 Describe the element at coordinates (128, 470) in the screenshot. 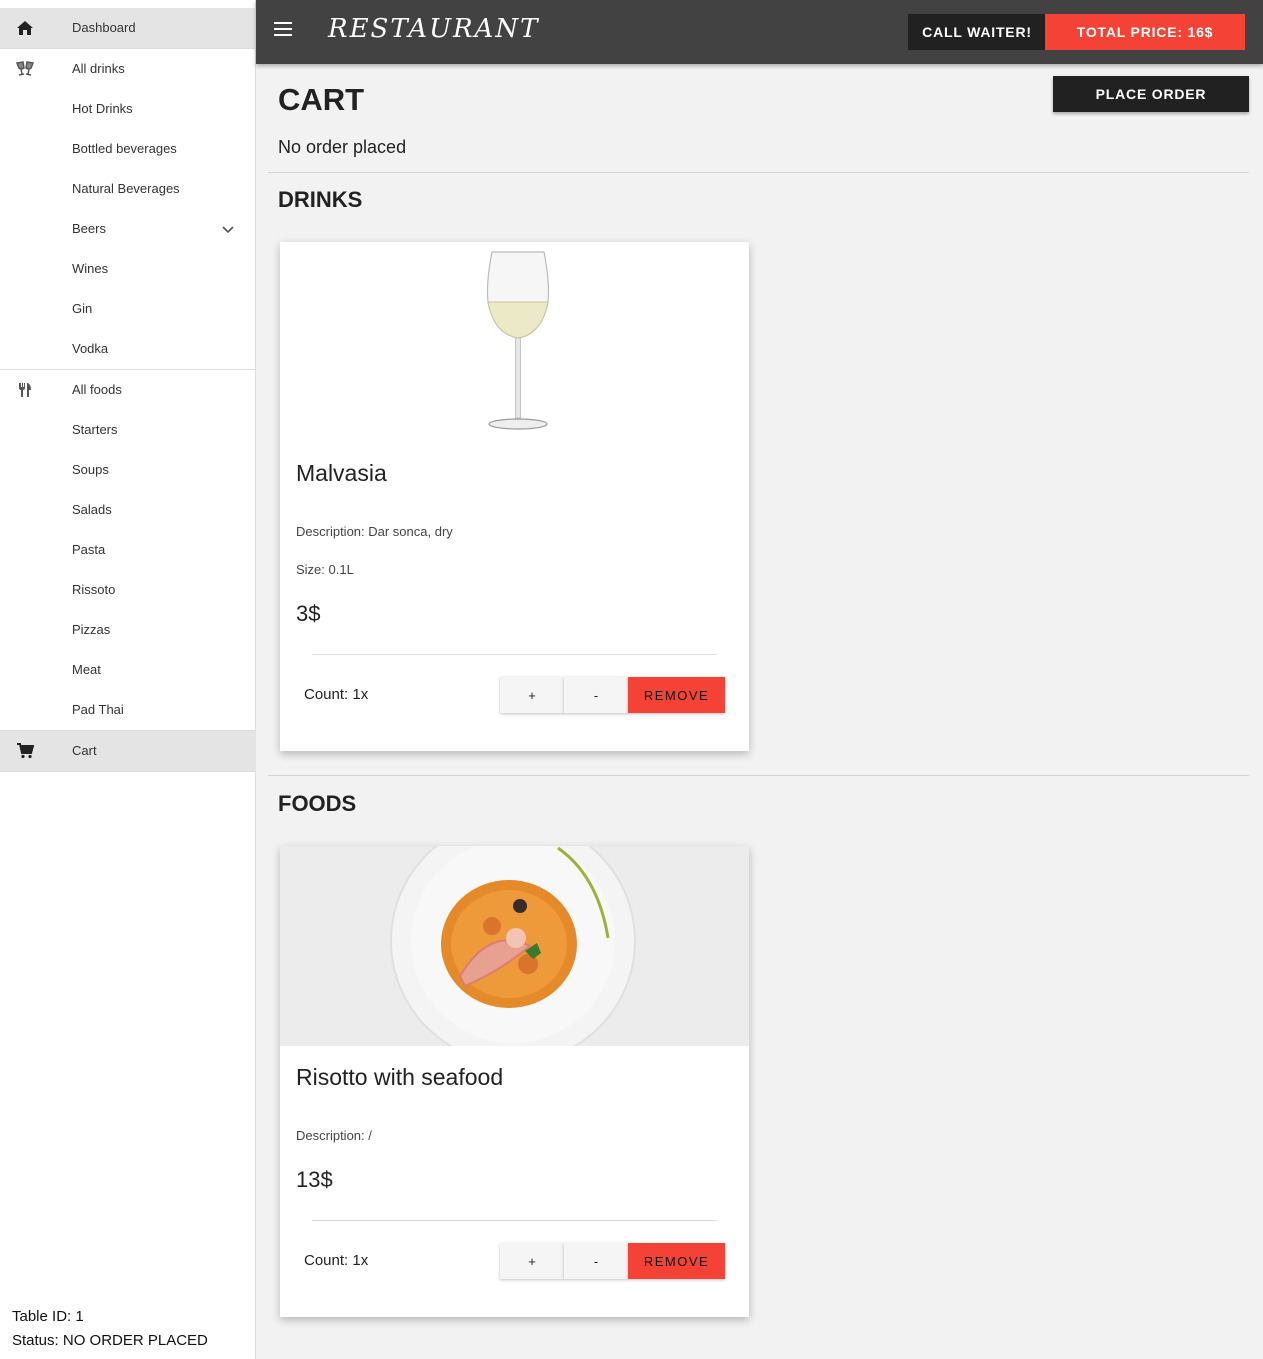

I see `sidebar-item-soups: Soups` at that location.